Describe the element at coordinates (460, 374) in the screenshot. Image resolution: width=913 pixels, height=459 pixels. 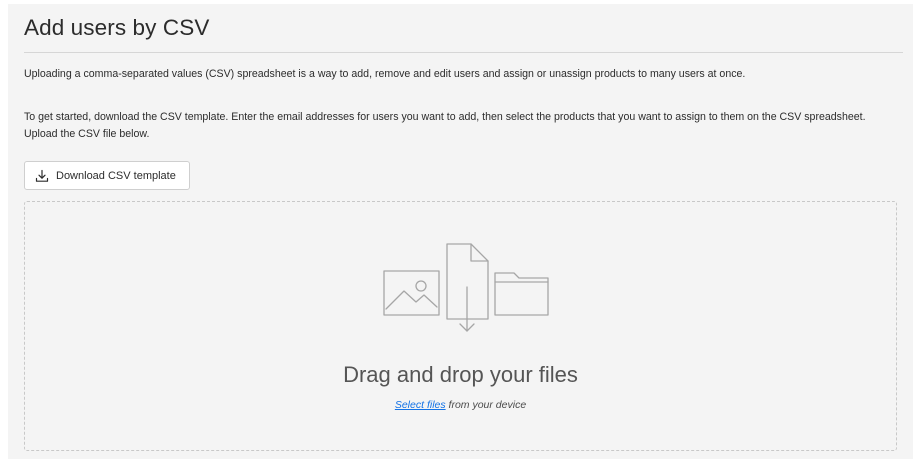
I see `dropzone-title: Drag and drop your files` at that location.